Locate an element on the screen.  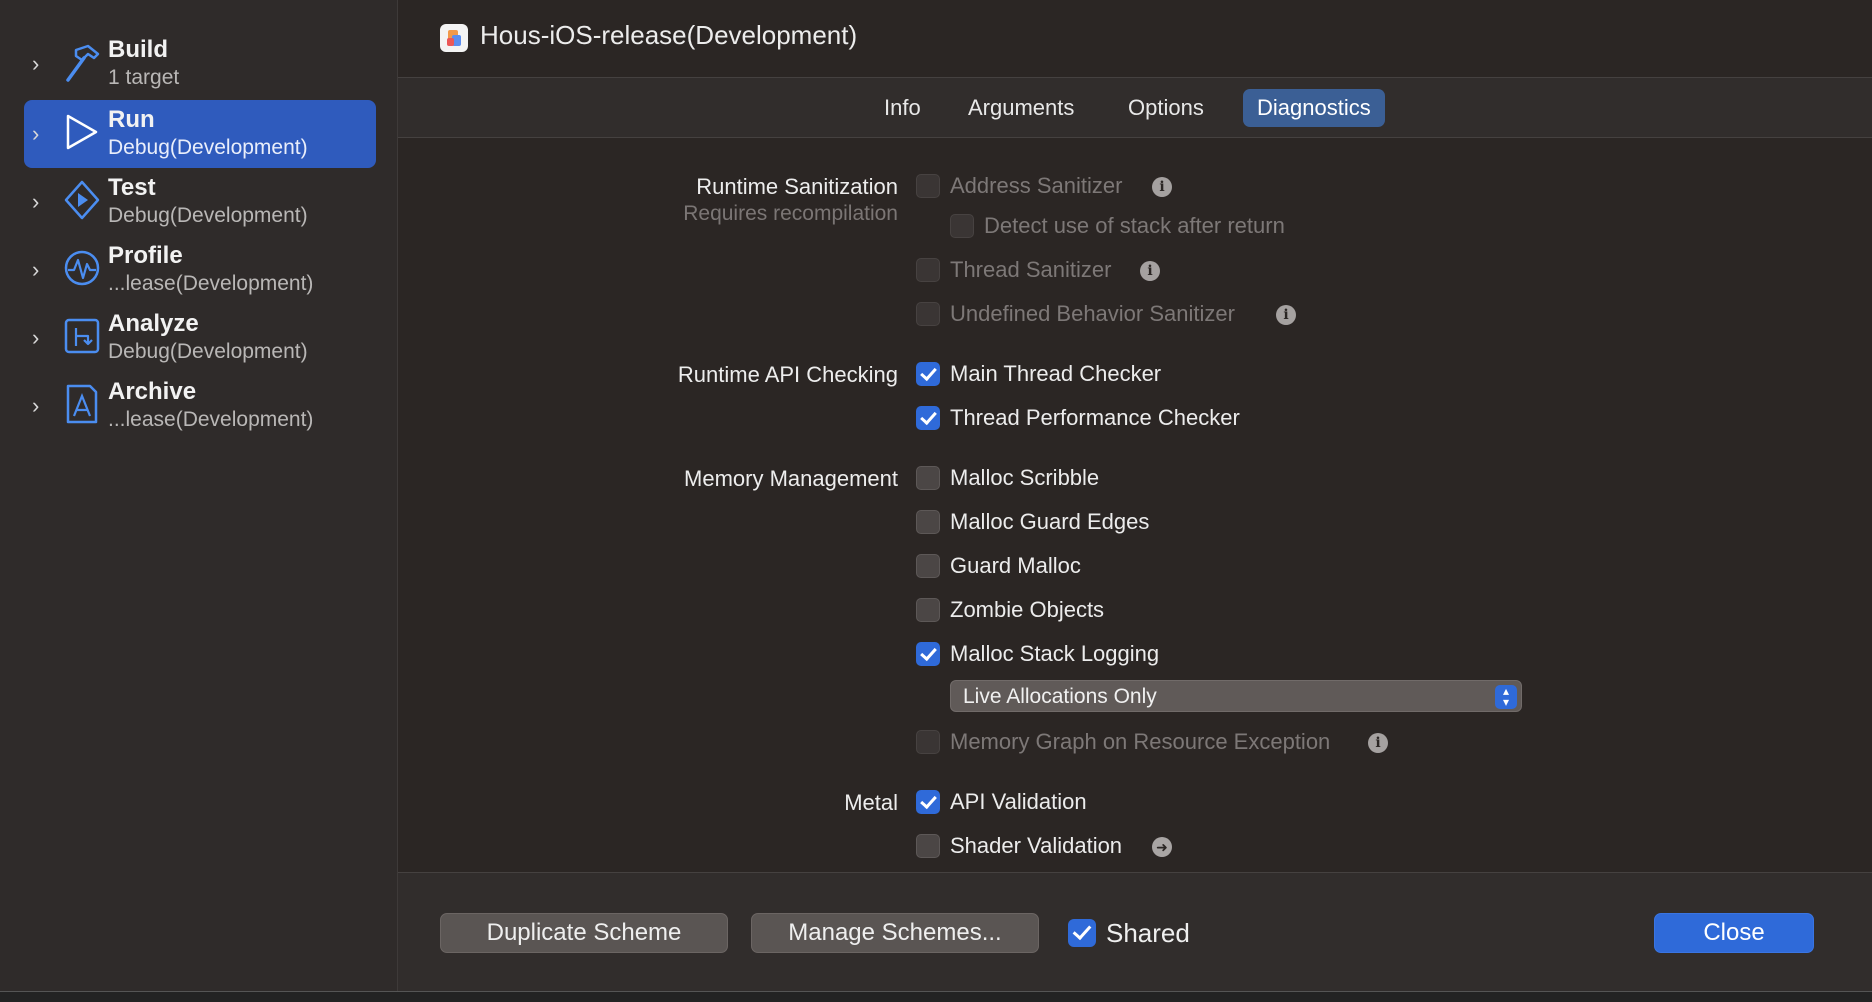
up-down-chevron-icon: ▴ ▾ is located at coordinates (1506, 697).